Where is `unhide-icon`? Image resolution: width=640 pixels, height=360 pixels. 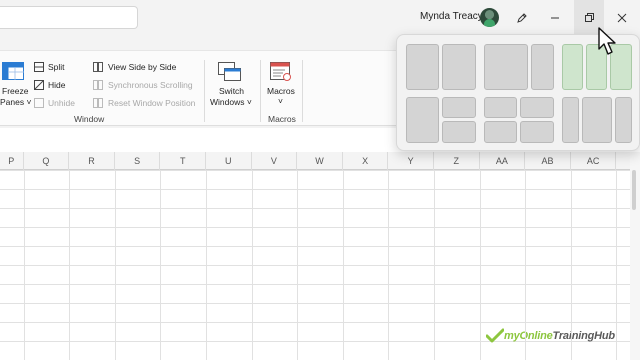 unhide-icon is located at coordinates (39, 103).